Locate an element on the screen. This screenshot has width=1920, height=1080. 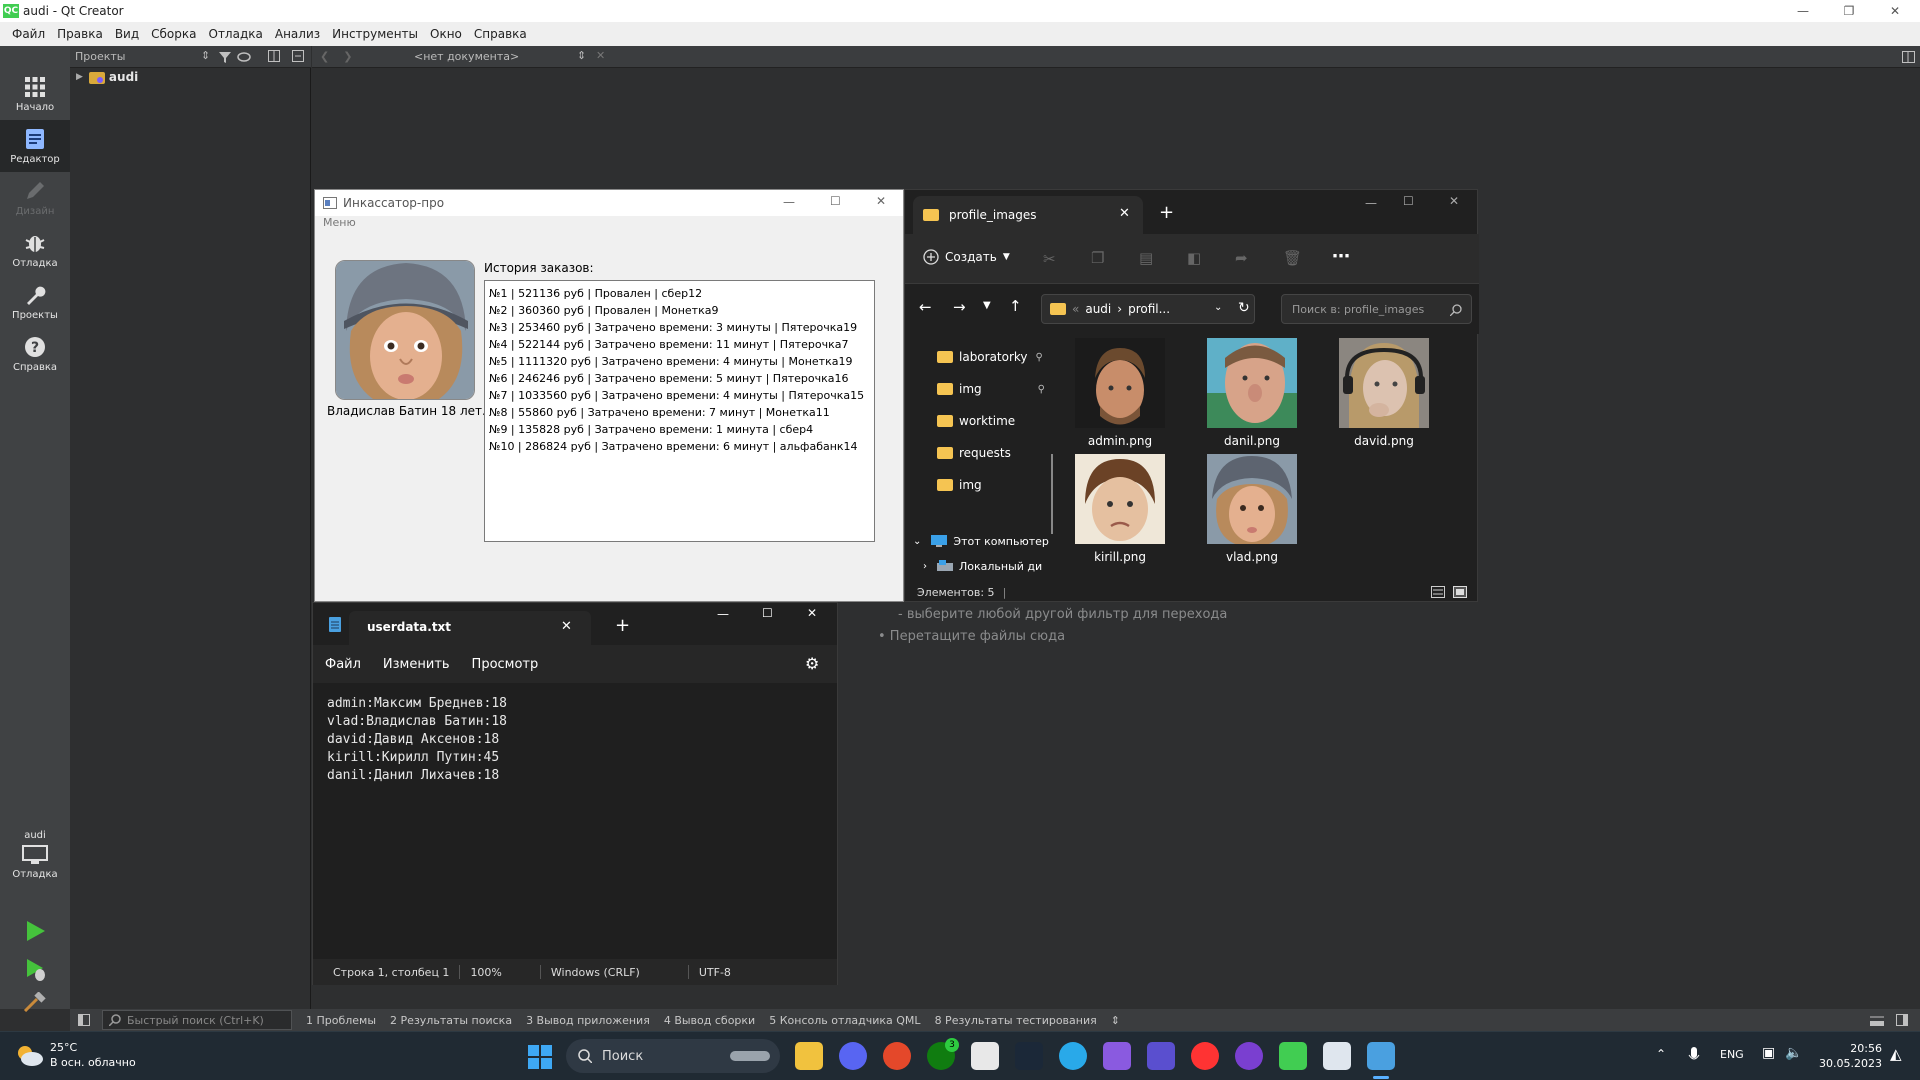
output-tab-test-results: 8 Результаты тестирования is located at coordinates (1016, 1020).